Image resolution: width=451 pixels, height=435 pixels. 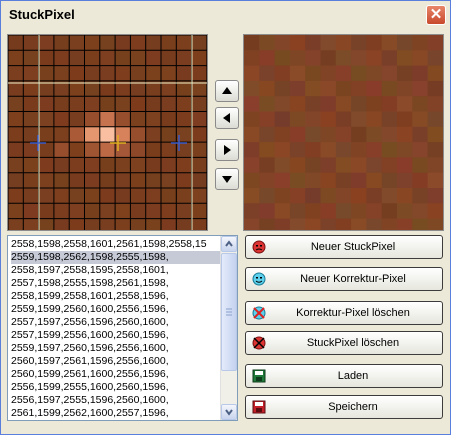 I want to click on grip-icon, so click(x=229, y=312).